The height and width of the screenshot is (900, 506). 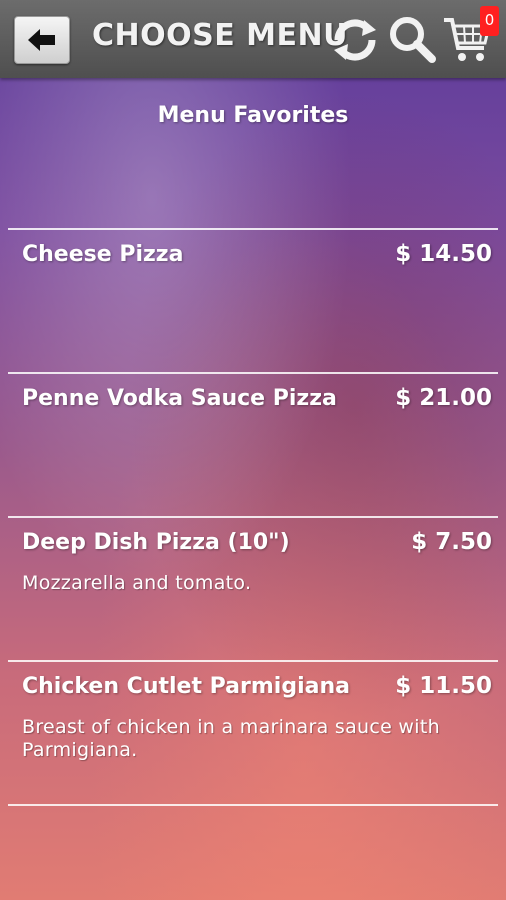 What do you see at coordinates (186, 686) in the screenshot?
I see `item-name: Chicken Cutlet Parmigiana` at bounding box center [186, 686].